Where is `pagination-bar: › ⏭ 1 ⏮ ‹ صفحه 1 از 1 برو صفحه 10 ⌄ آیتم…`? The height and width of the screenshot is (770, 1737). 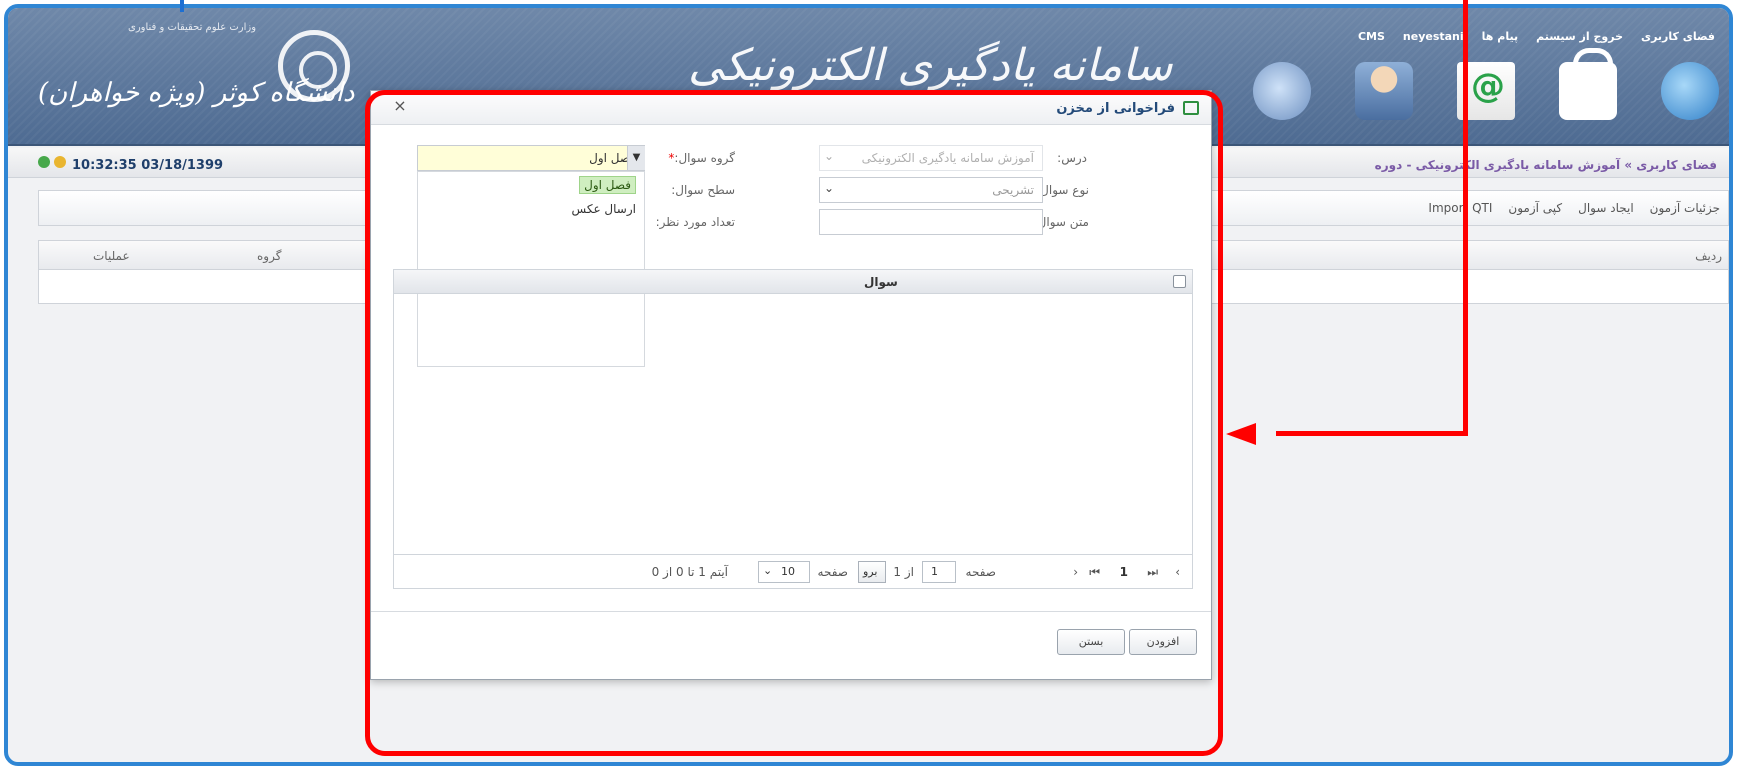
pagination-bar: › ⏭ 1 ⏮ ‹ صفحه 1 از 1 برو صفحه 10 ⌄ آیتم… is located at coordinates (793, 572).